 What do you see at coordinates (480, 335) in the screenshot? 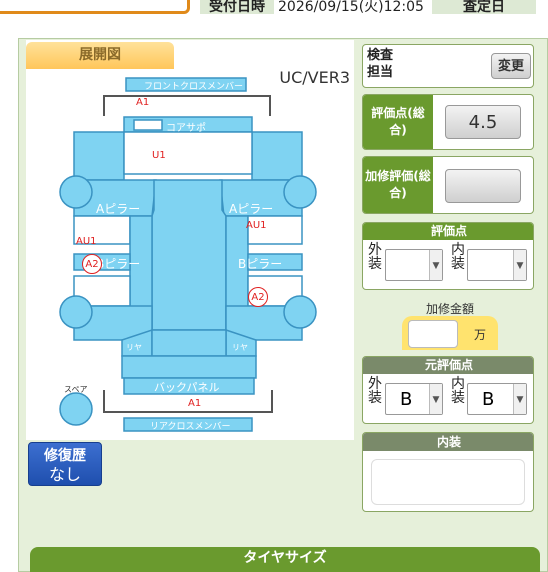
I see `repair-amount-unit: 万` at bounding box center [480, 335].